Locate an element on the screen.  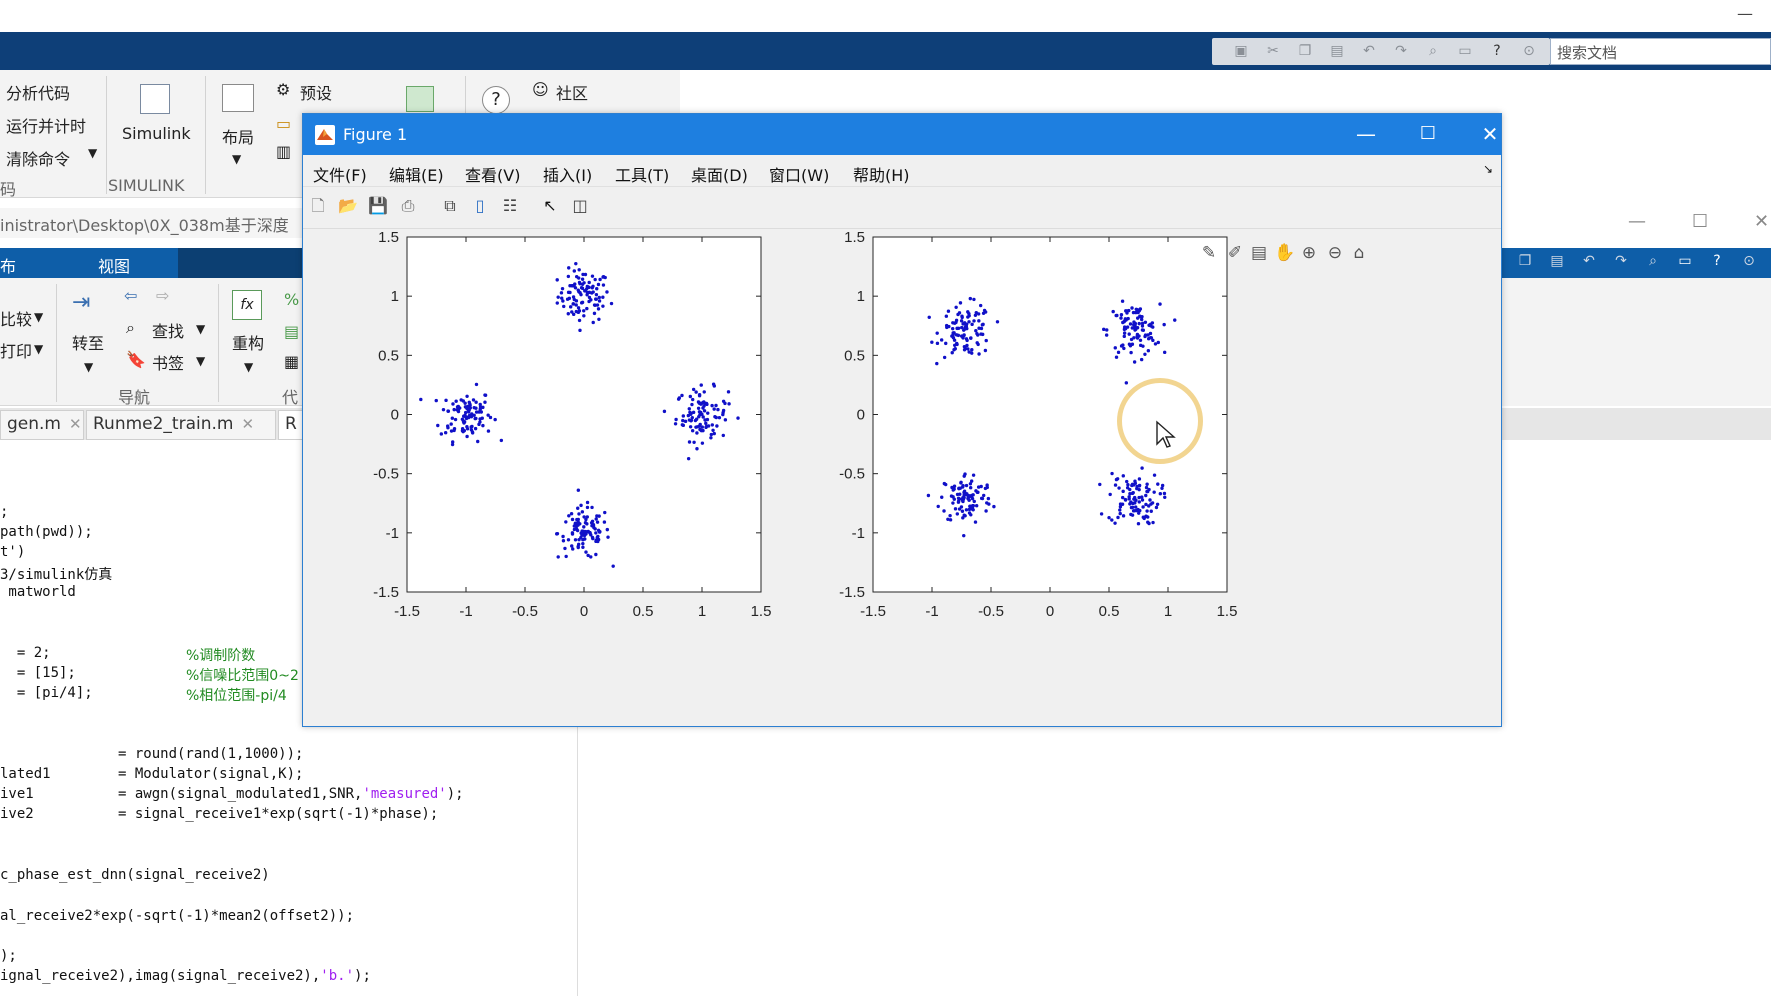
pointer-icon: ↖ is located at coordinates (550, 206).